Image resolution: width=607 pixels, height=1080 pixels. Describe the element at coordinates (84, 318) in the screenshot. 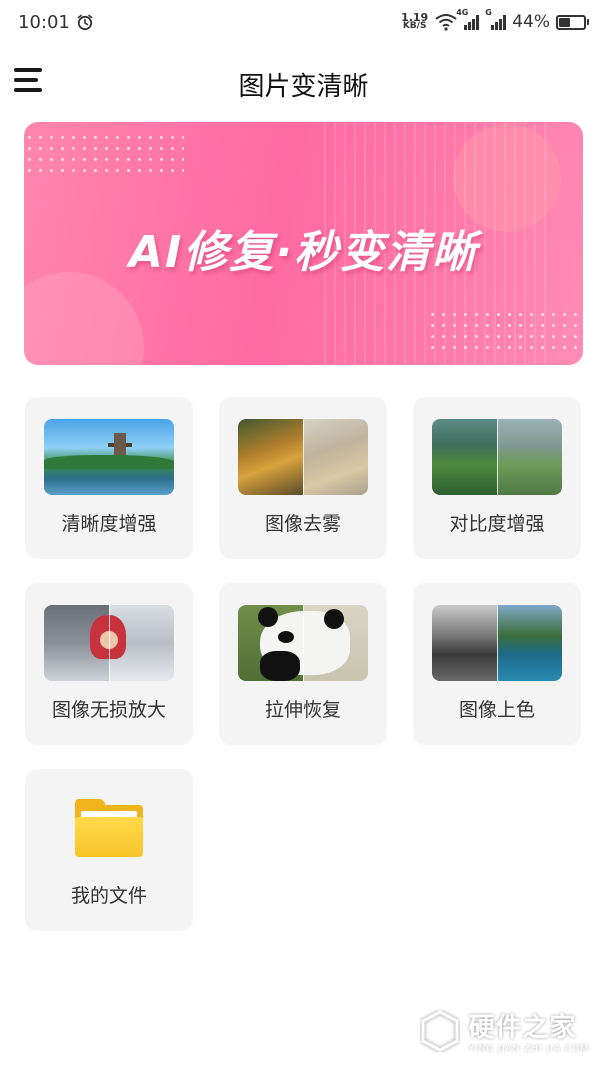

I see `banner-decor-circle` at that location.